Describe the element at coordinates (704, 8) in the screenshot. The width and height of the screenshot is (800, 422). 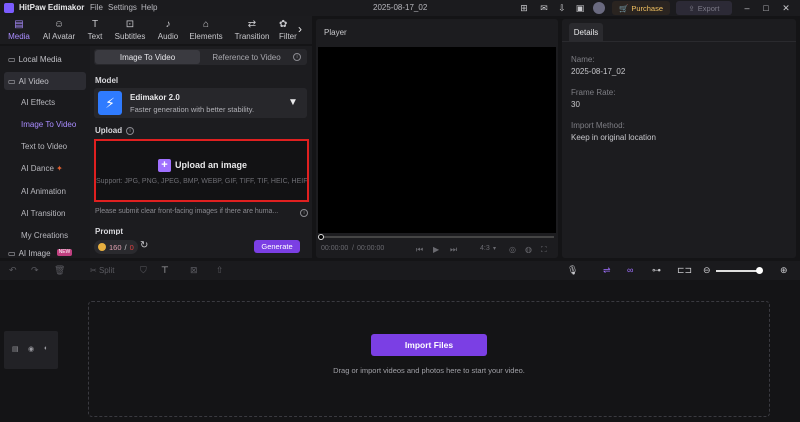
I see `export-button: ⇪ Export` at that location.